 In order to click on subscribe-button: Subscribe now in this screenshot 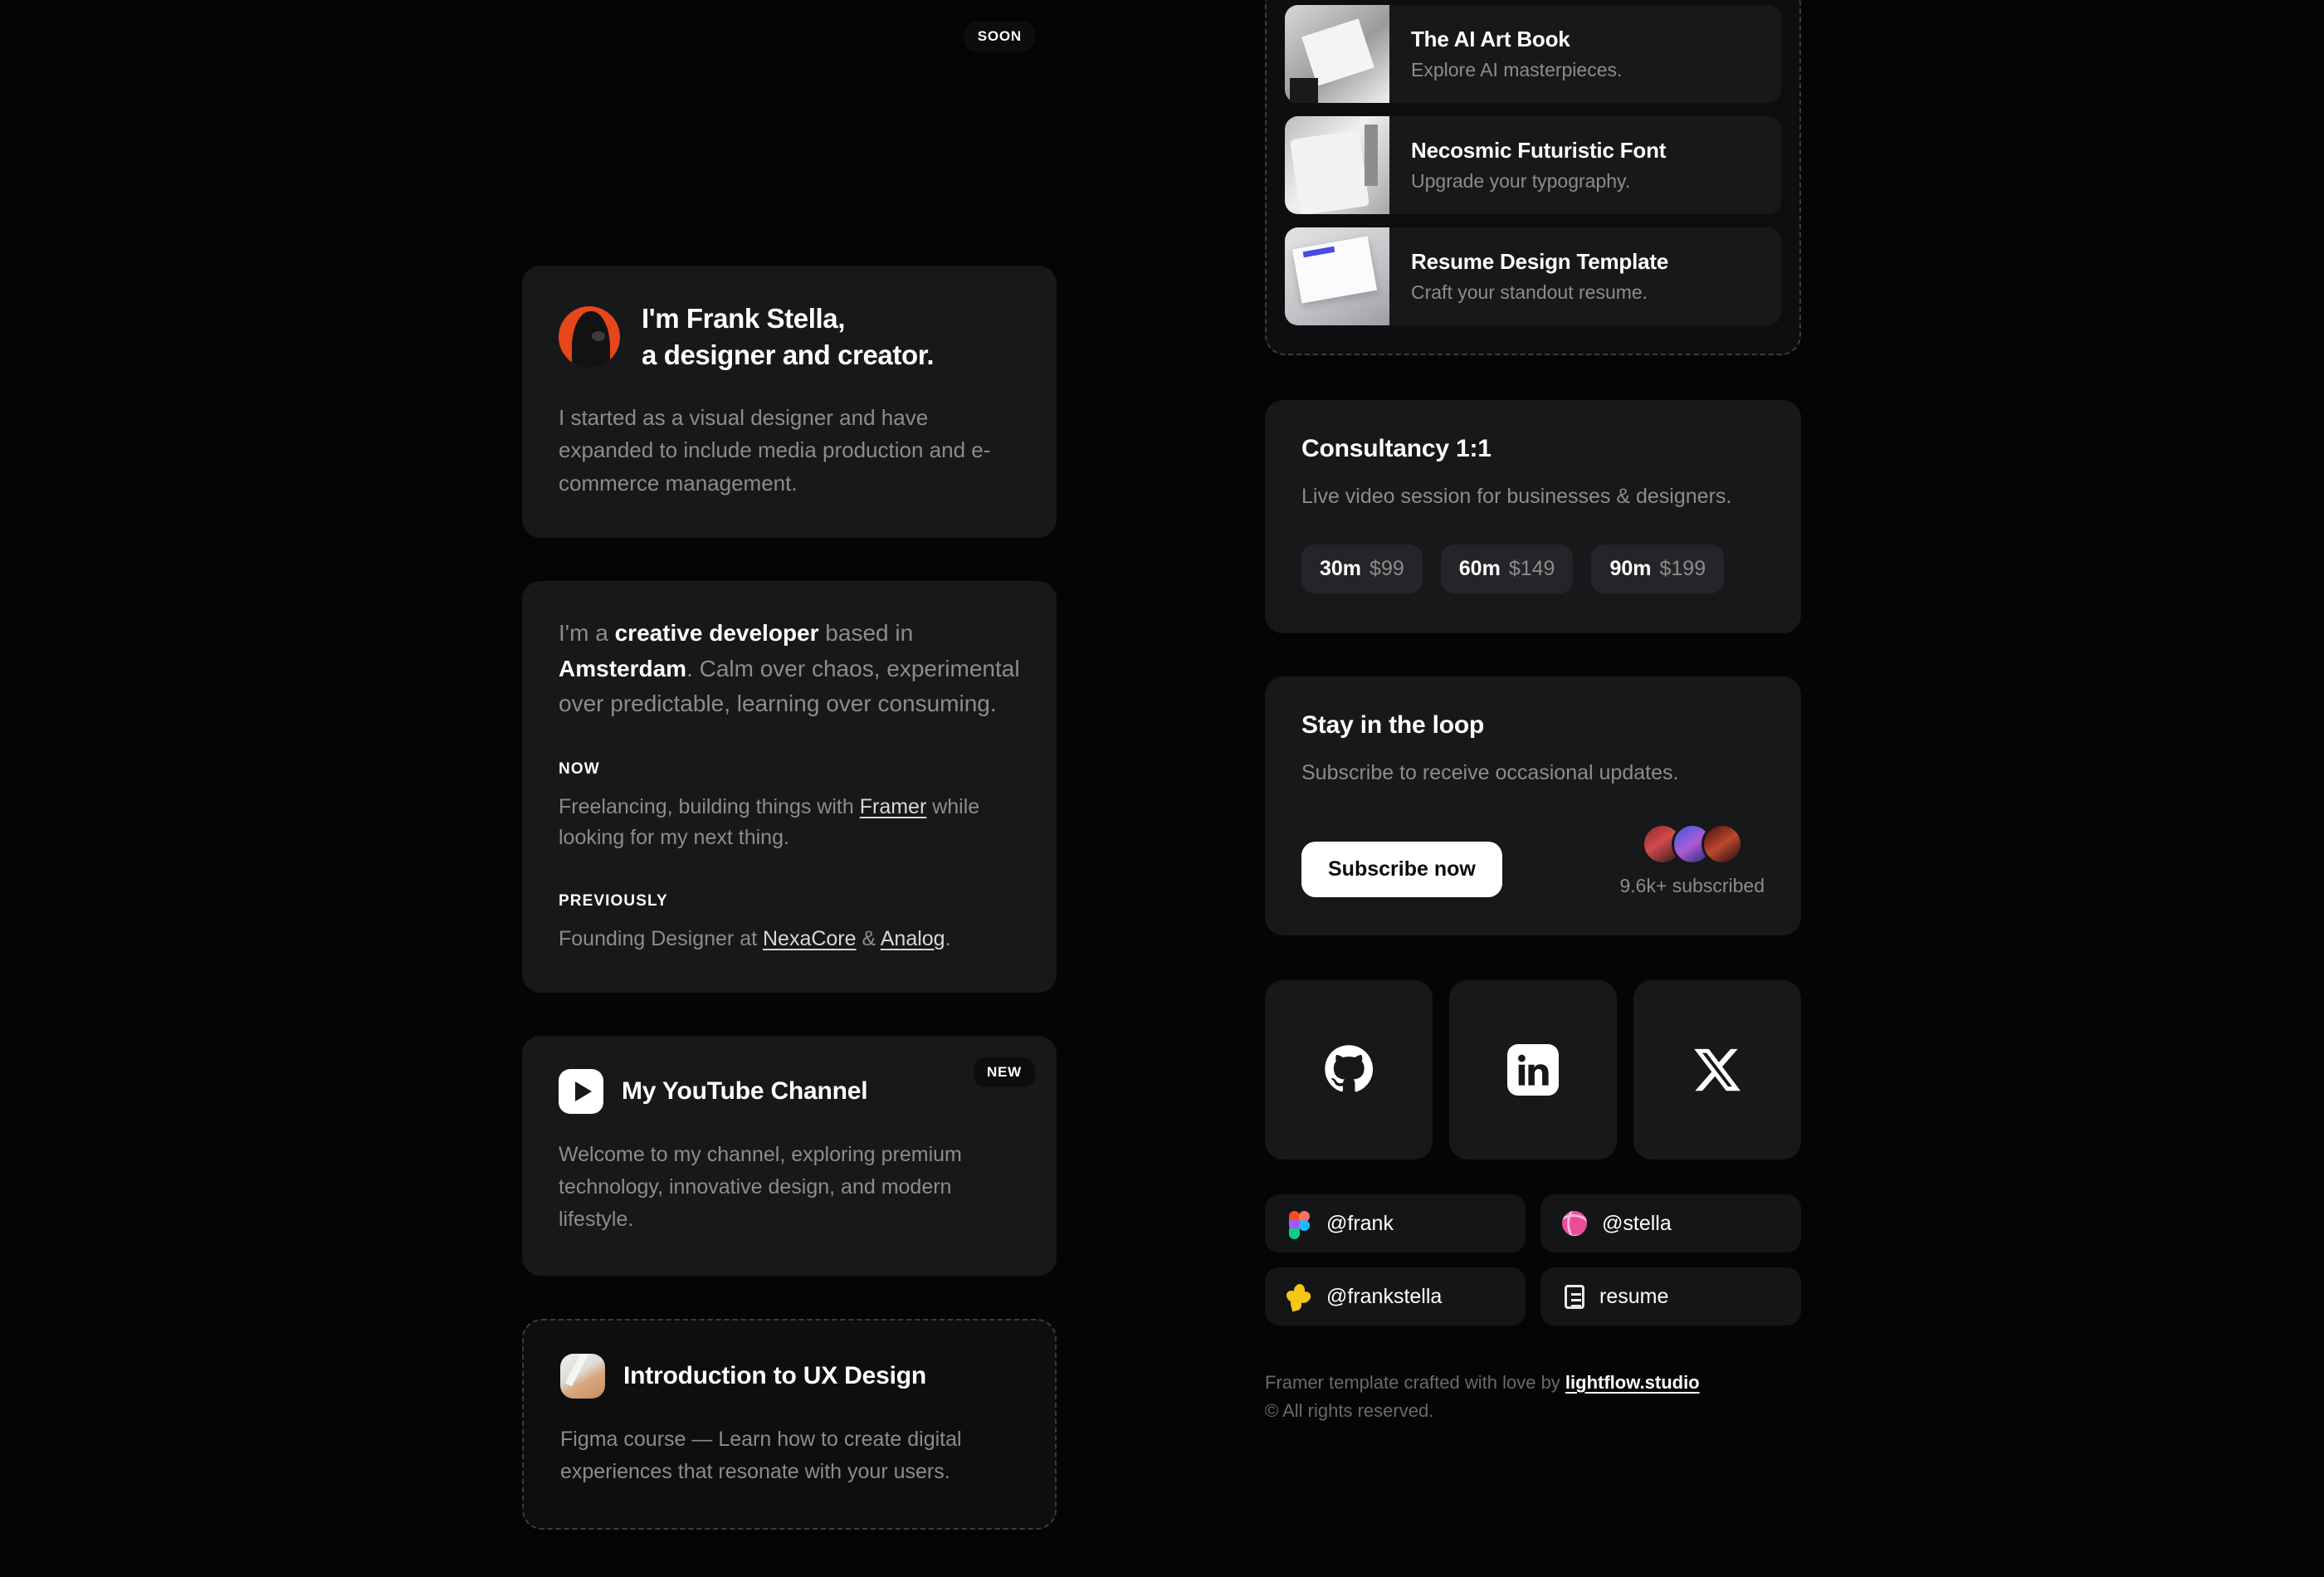, I will do `click(1402, 869)`.